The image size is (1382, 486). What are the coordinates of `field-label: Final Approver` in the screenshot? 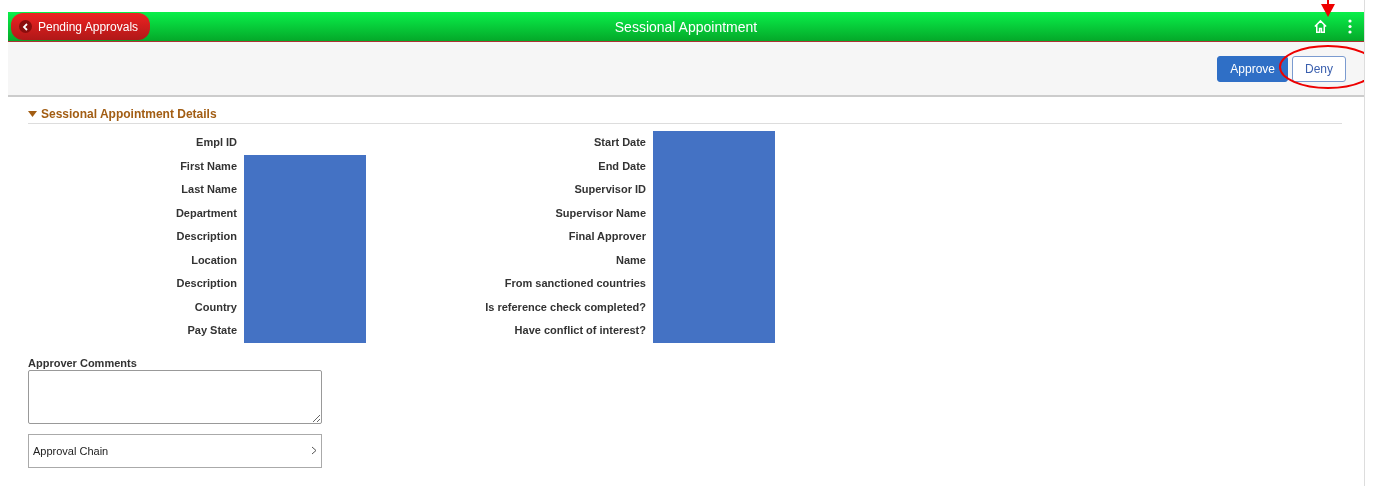 It's located at (606, 236).